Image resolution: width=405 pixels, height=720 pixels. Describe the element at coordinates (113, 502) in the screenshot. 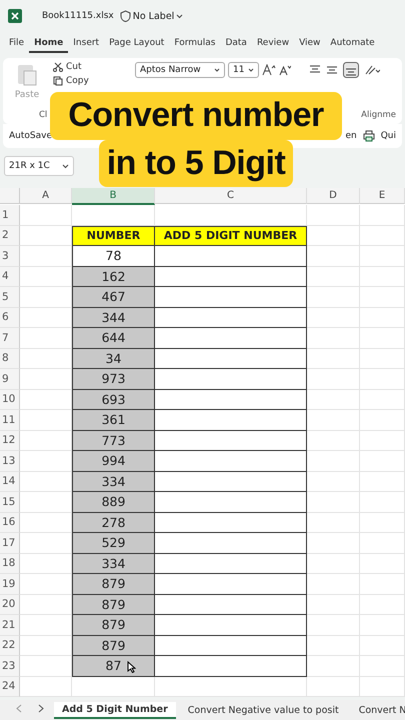

I see `number-cell: 889` at that location.